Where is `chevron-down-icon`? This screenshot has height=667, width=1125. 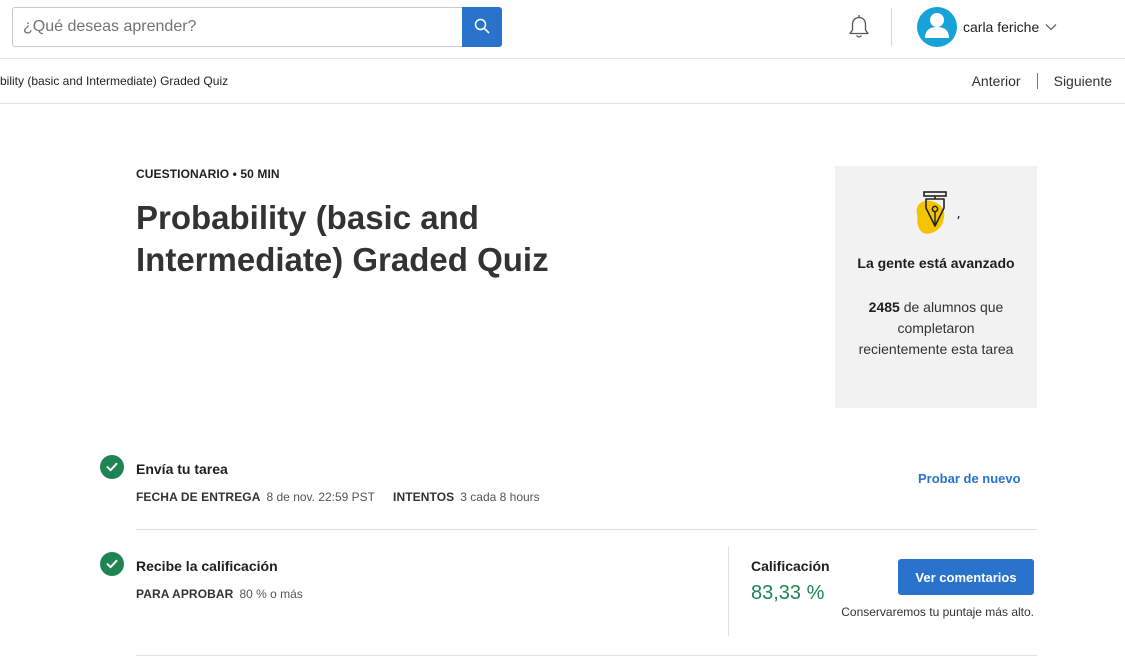 chevron-down-icon is located at coordinates (1051, 27).